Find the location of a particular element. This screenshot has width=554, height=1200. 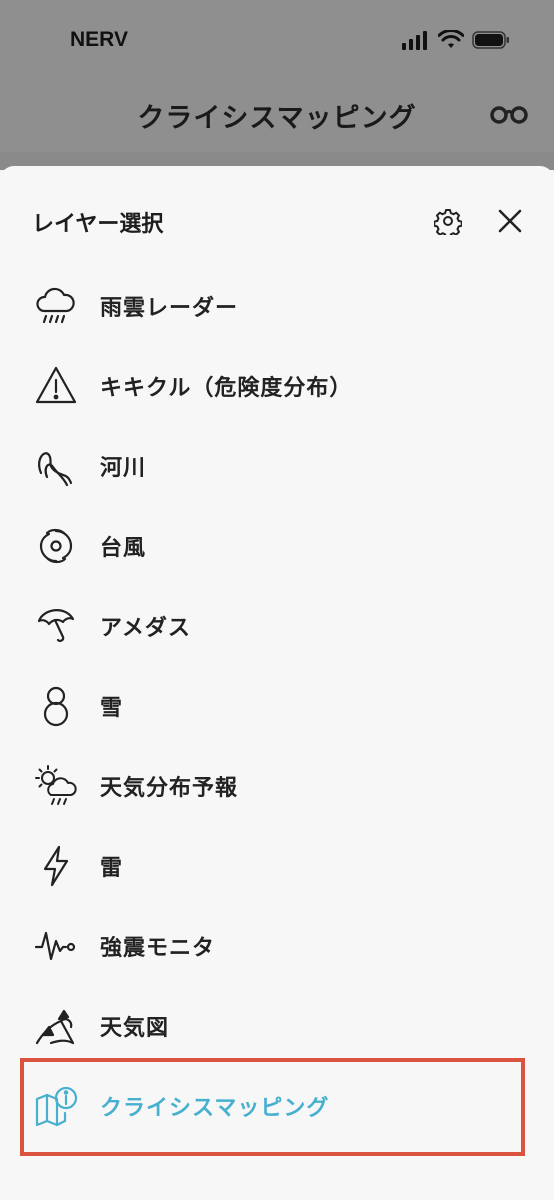

layer-label: 雨雲レーダー is located at coordinates (169, 308).